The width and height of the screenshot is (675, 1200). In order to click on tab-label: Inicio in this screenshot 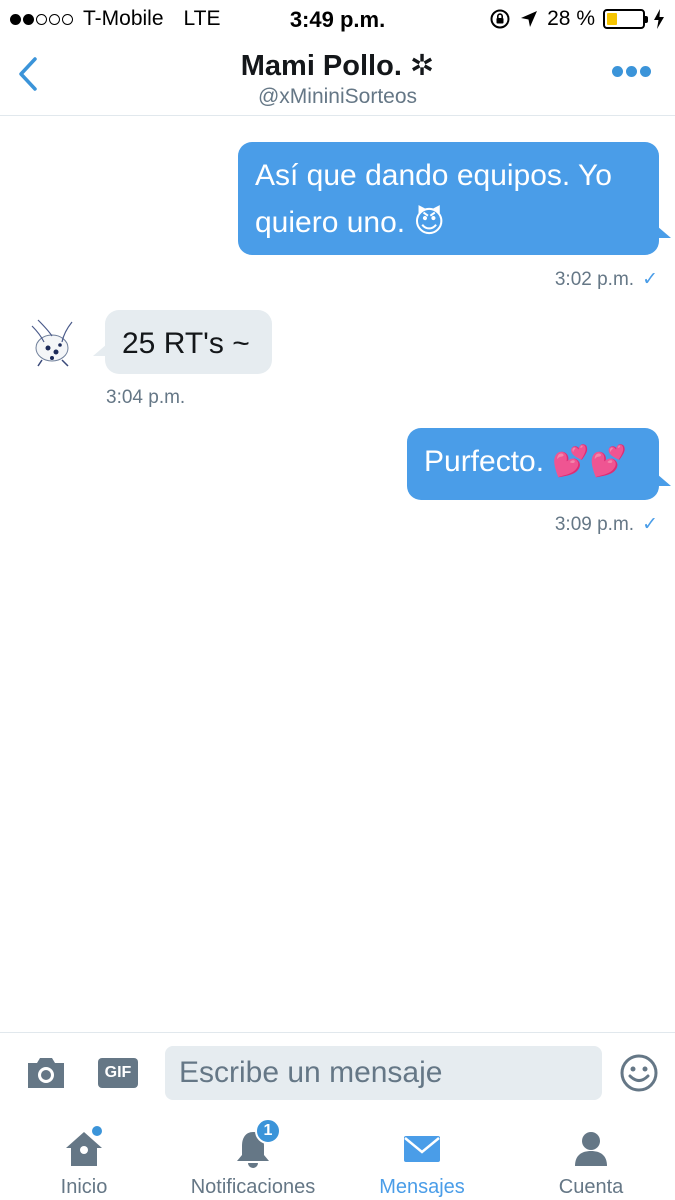, I will do `click(84, 1187)`.